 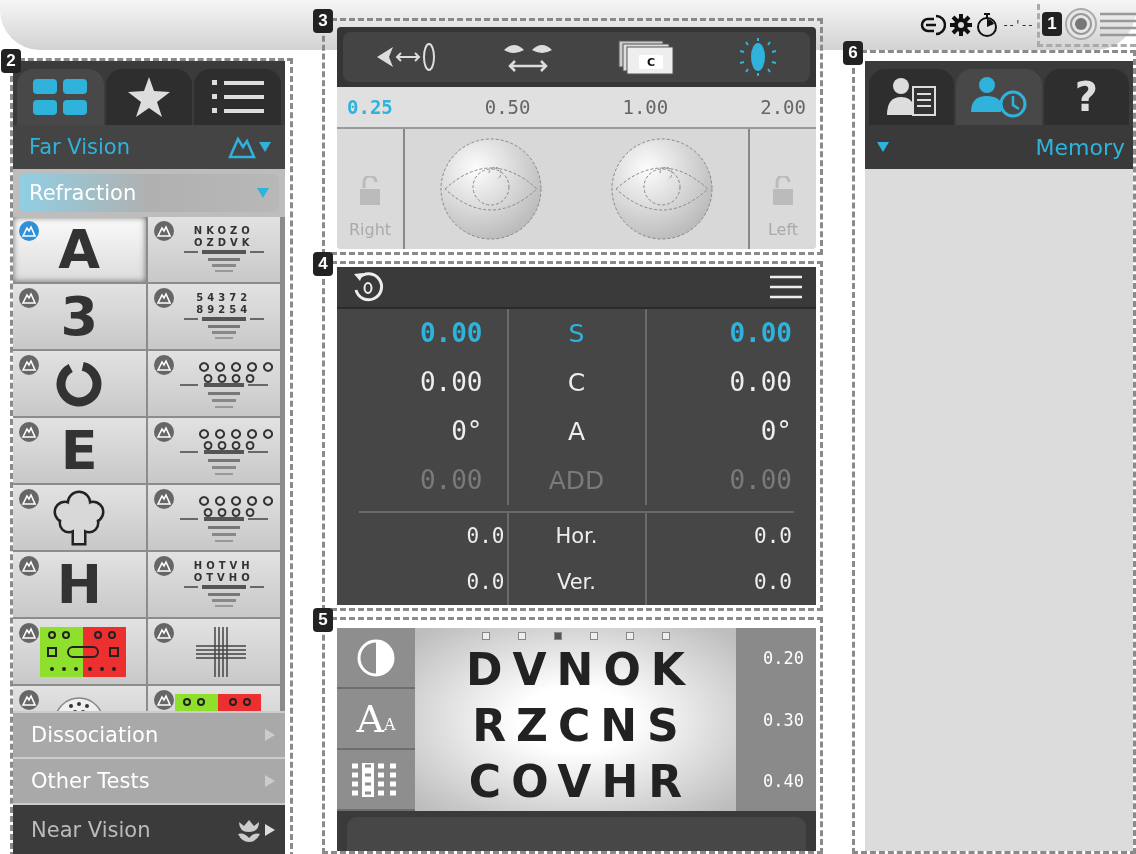 I want to click on dropdown-label: Memory, so click(x=1080, y=147).